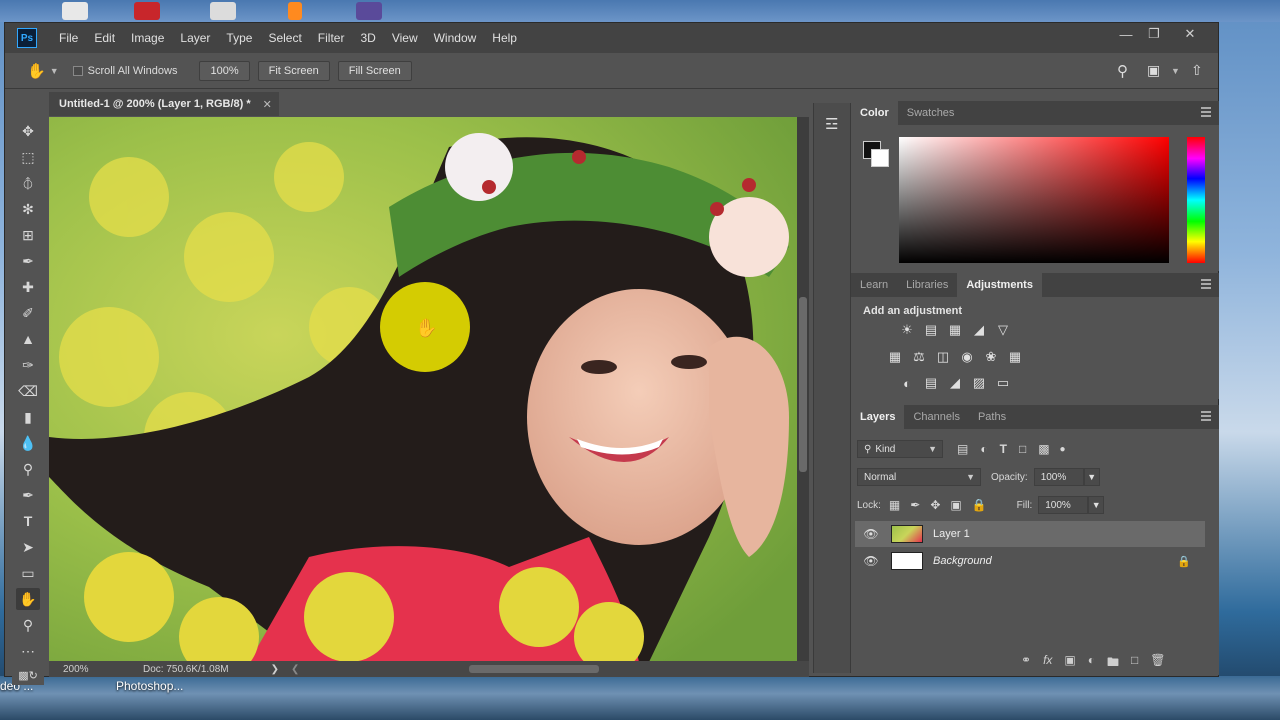  I want to click on swap-colors-icon: ▩↻, so click(28, 675).